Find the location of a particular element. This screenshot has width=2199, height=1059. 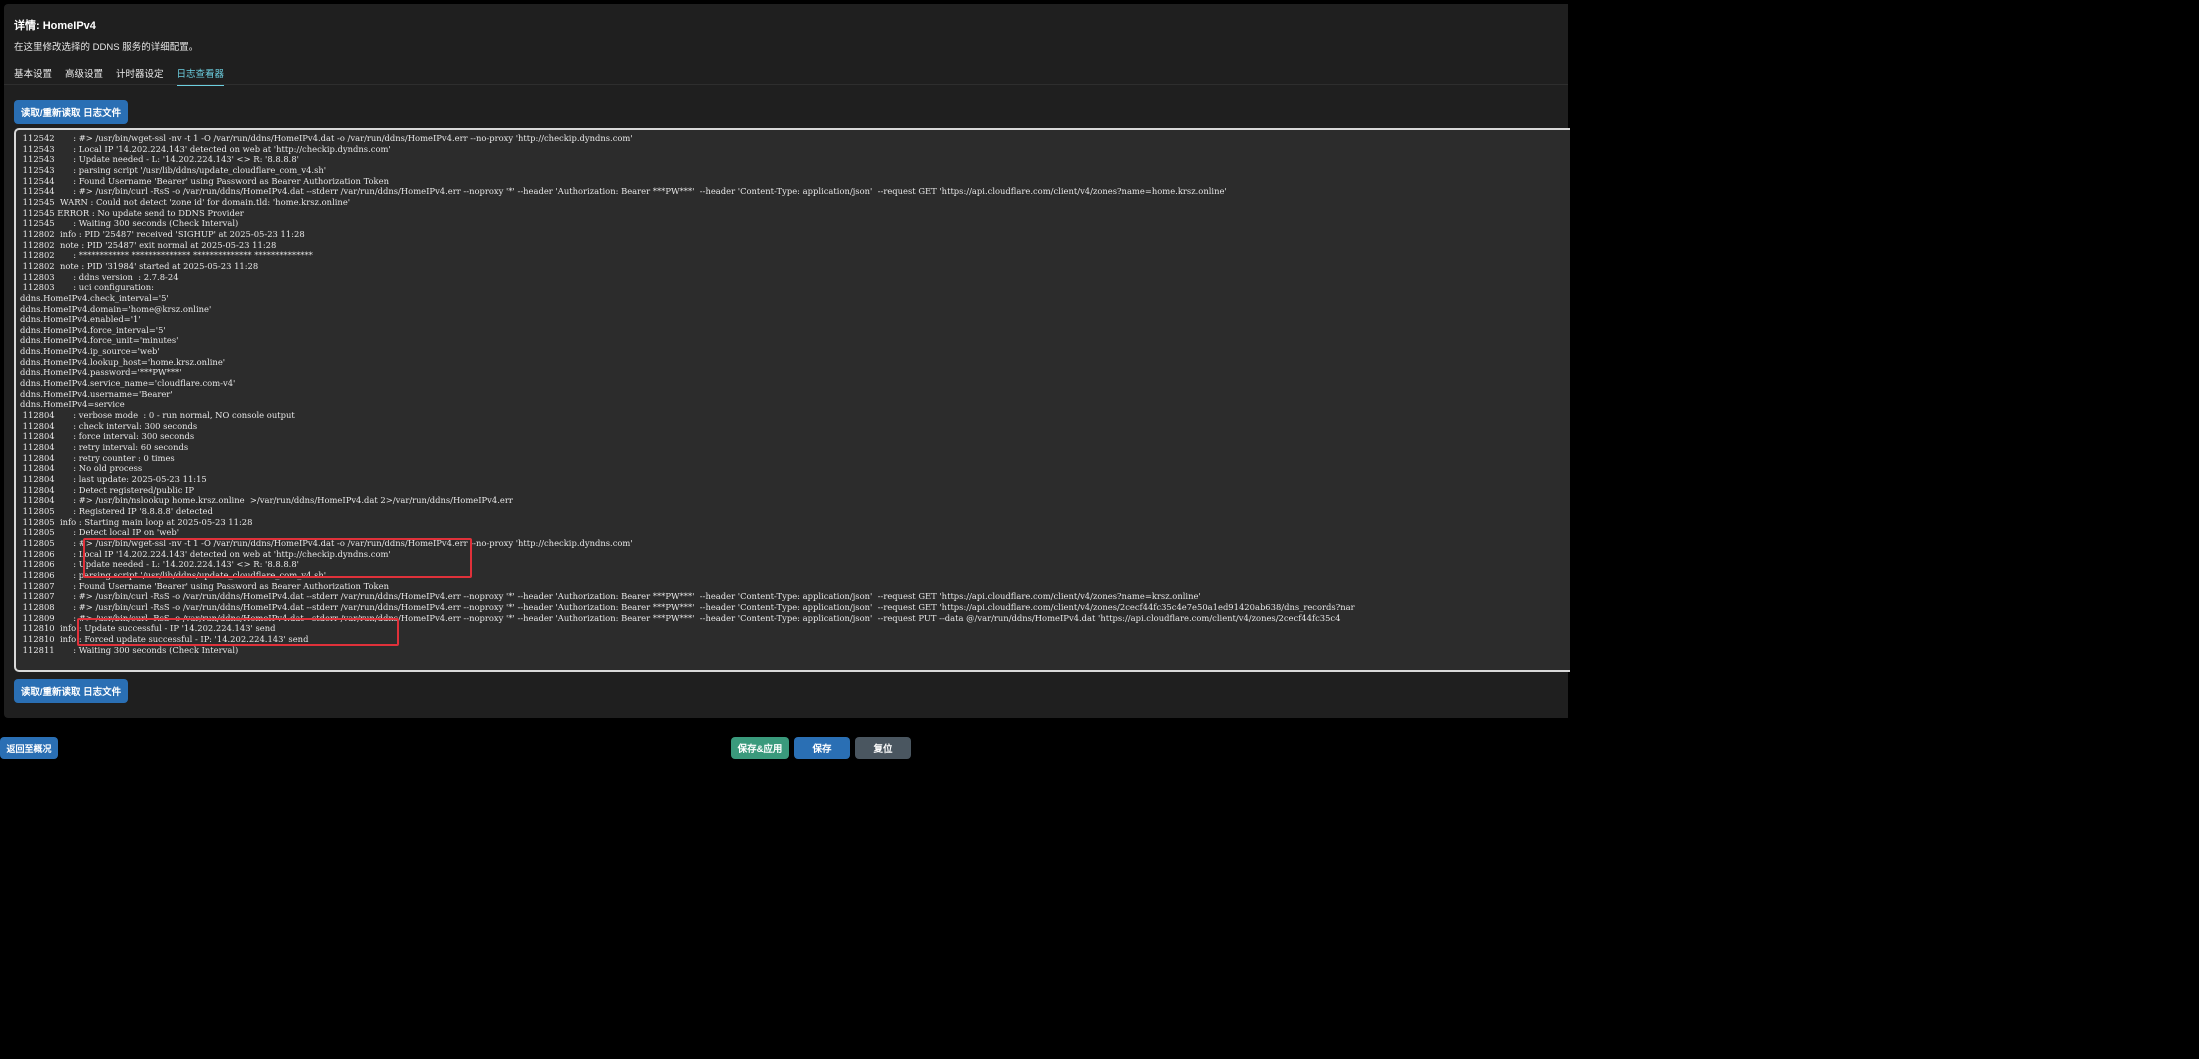

reset-button: 复位 is located at coordinates (883, 748).